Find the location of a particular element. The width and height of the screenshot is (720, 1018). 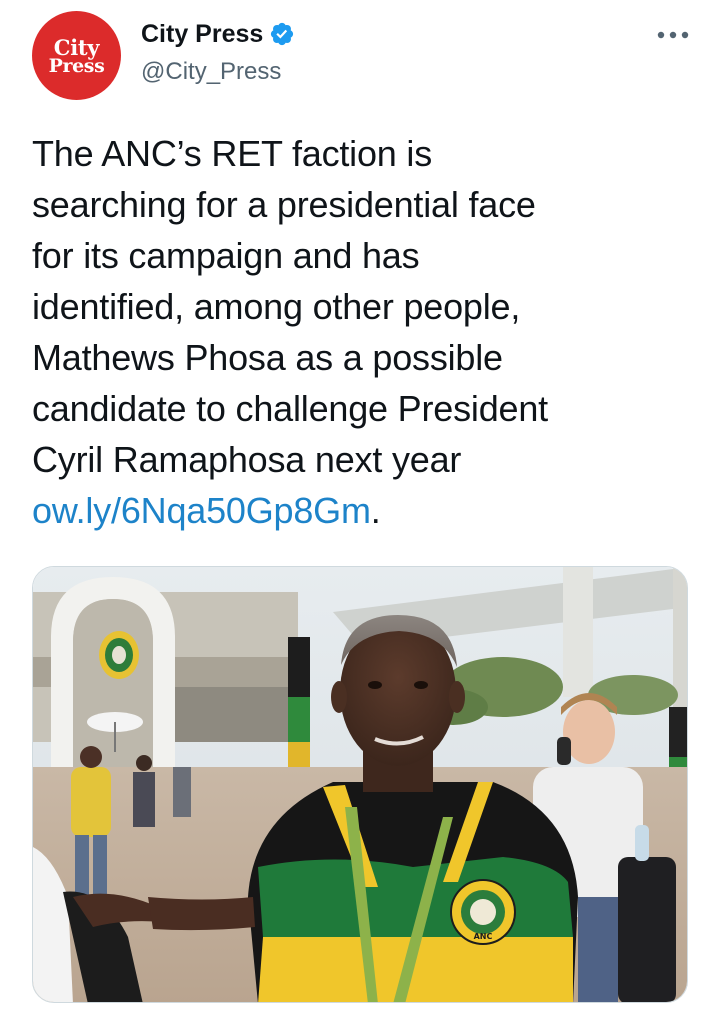

tweet-link-line: ow.ly/6Nqa50Gp8Gm. is located at coordinates (362, 510).